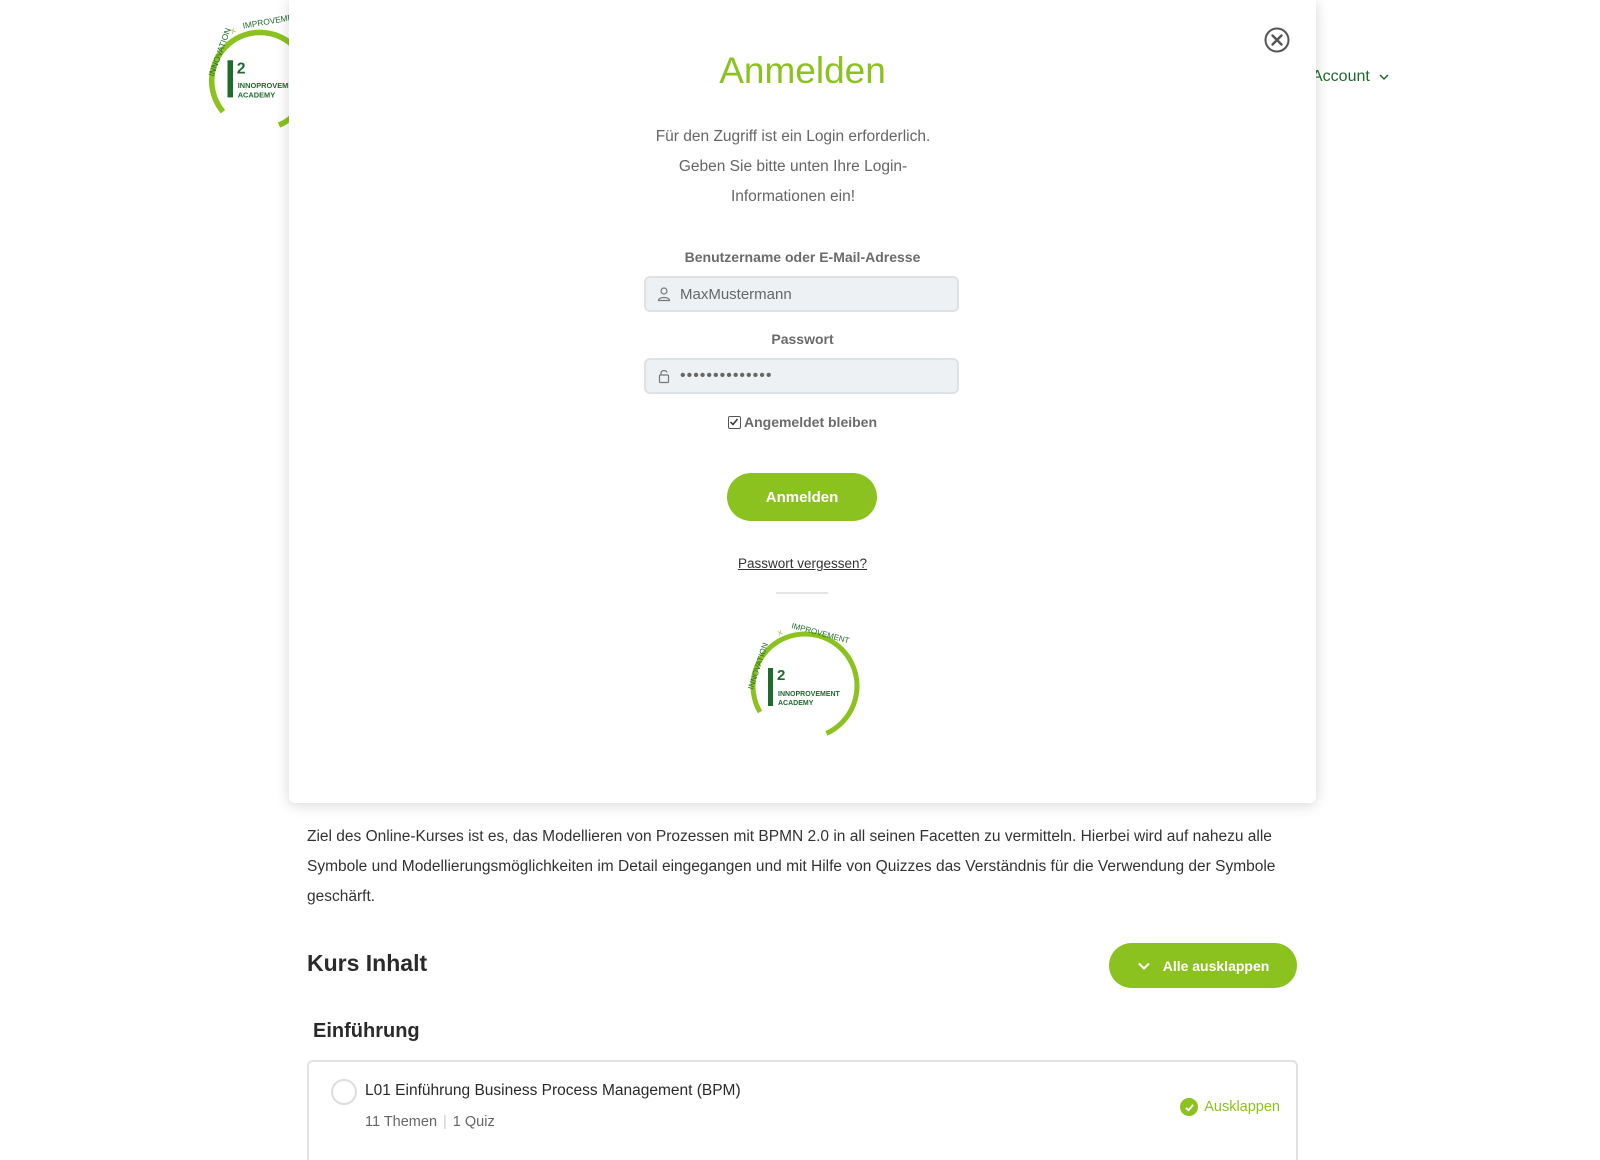  What do you see at coordinates (241, 68) in the screenshot?
I see `logo-superscript: 2` at bounding box center [241, 68].